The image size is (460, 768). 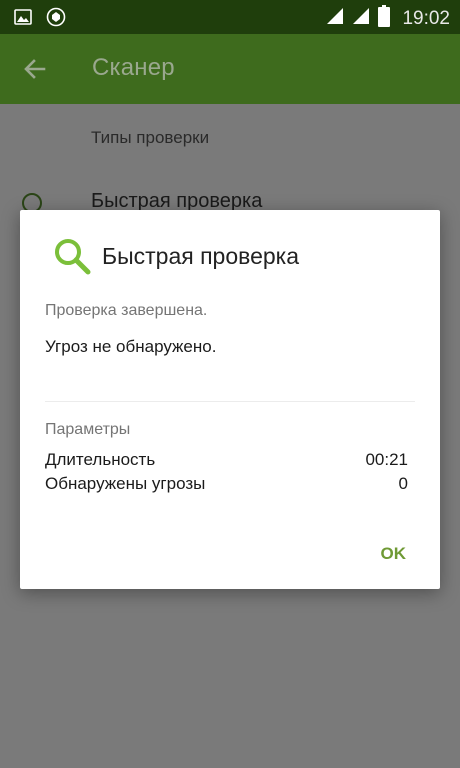 What do you see at coordinates (88, 429) in the screenshot?
I see `params-heading: Параметры` at bounding box center [88, 429].